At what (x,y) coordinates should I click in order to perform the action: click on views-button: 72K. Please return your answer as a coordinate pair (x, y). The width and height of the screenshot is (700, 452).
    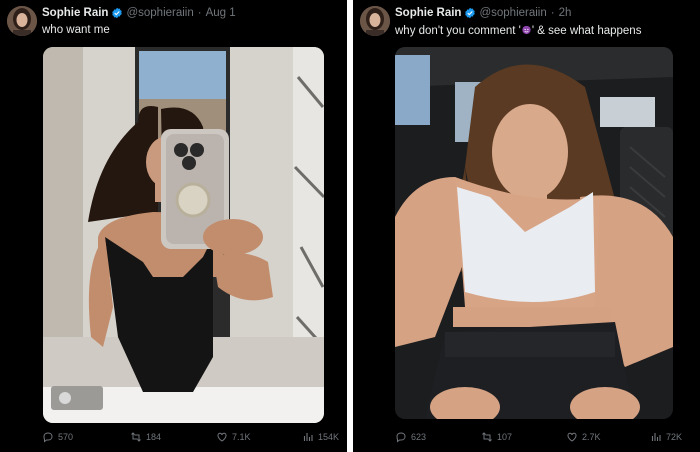
    Looking at the image, I should click on (666, 437).